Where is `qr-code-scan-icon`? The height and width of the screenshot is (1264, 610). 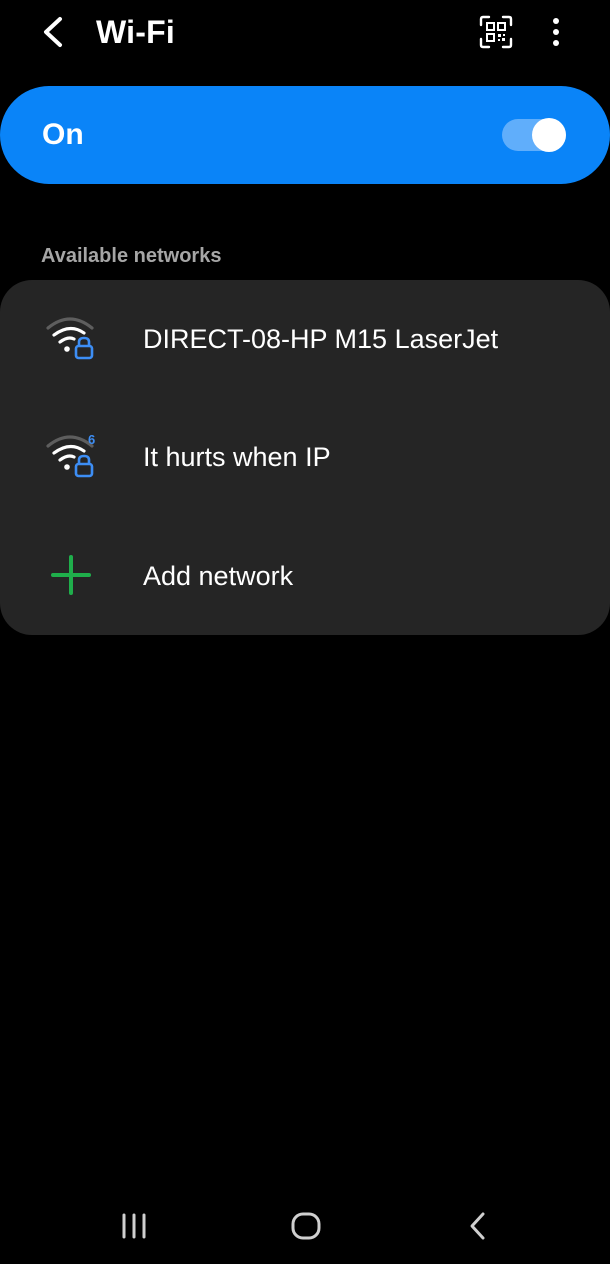 qr-code-scan-icon is located at coordinates (496, 32).